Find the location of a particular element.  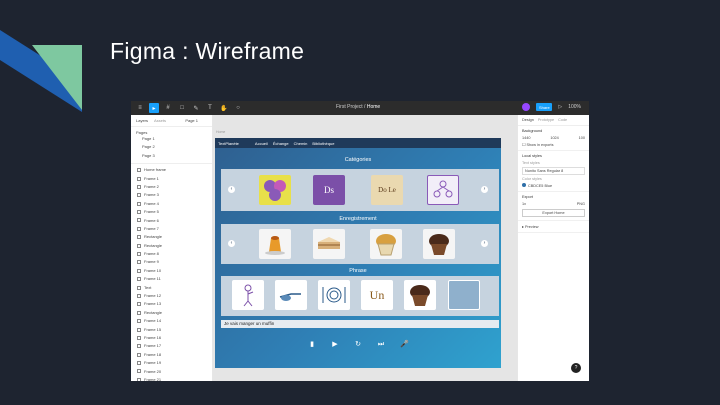

category-tile: Ds is located at coordinates (329, 190).